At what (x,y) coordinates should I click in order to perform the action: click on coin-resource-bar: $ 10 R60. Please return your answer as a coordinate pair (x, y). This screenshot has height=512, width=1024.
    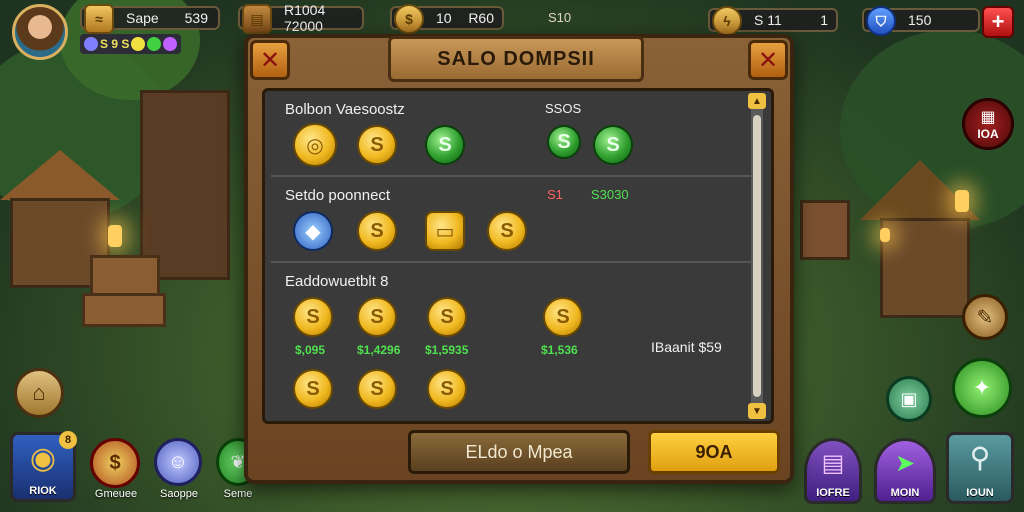
    Looking at the image, I should click on (447, 19).